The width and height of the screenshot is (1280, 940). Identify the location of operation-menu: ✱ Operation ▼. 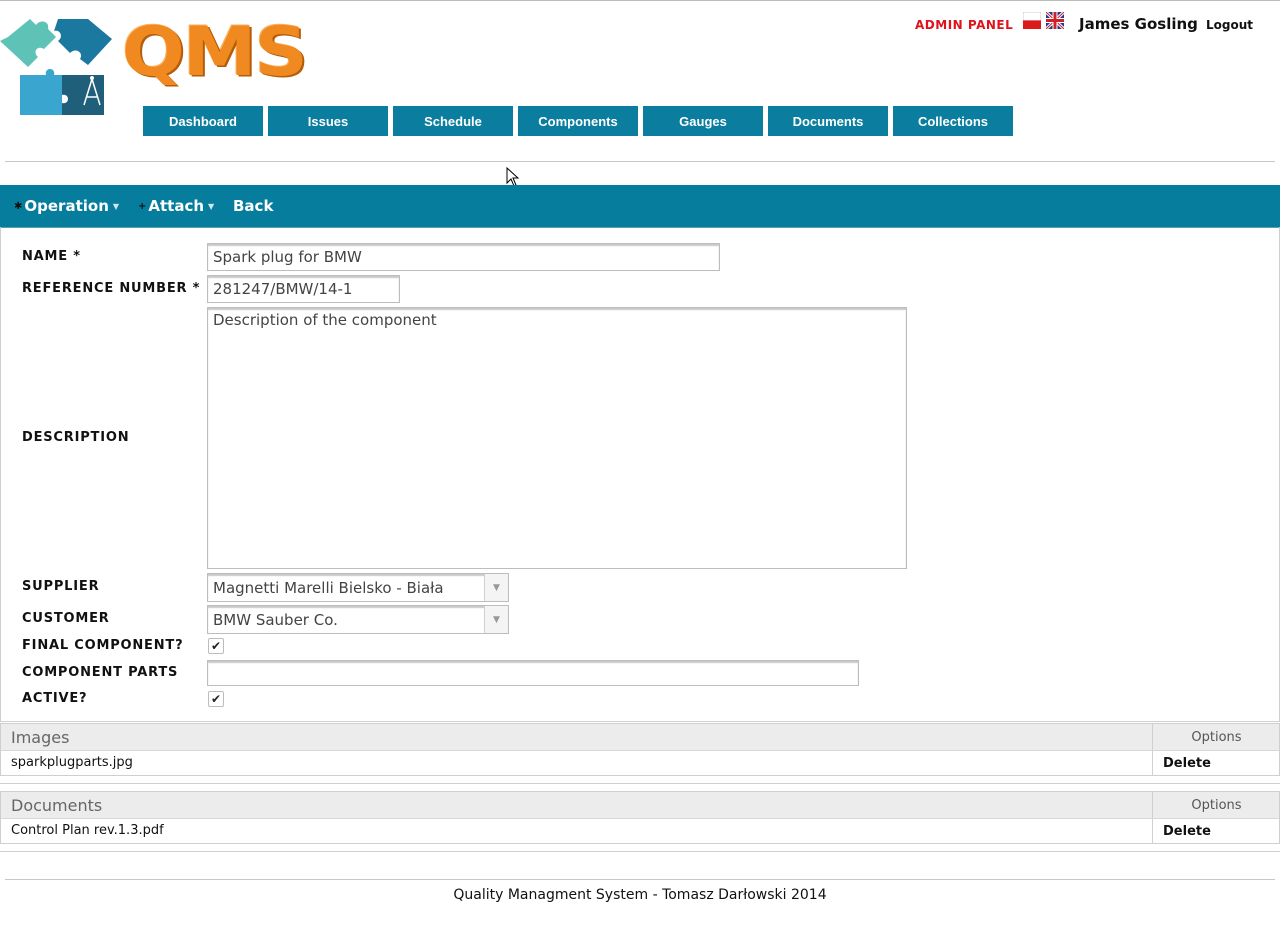
(66, 206).